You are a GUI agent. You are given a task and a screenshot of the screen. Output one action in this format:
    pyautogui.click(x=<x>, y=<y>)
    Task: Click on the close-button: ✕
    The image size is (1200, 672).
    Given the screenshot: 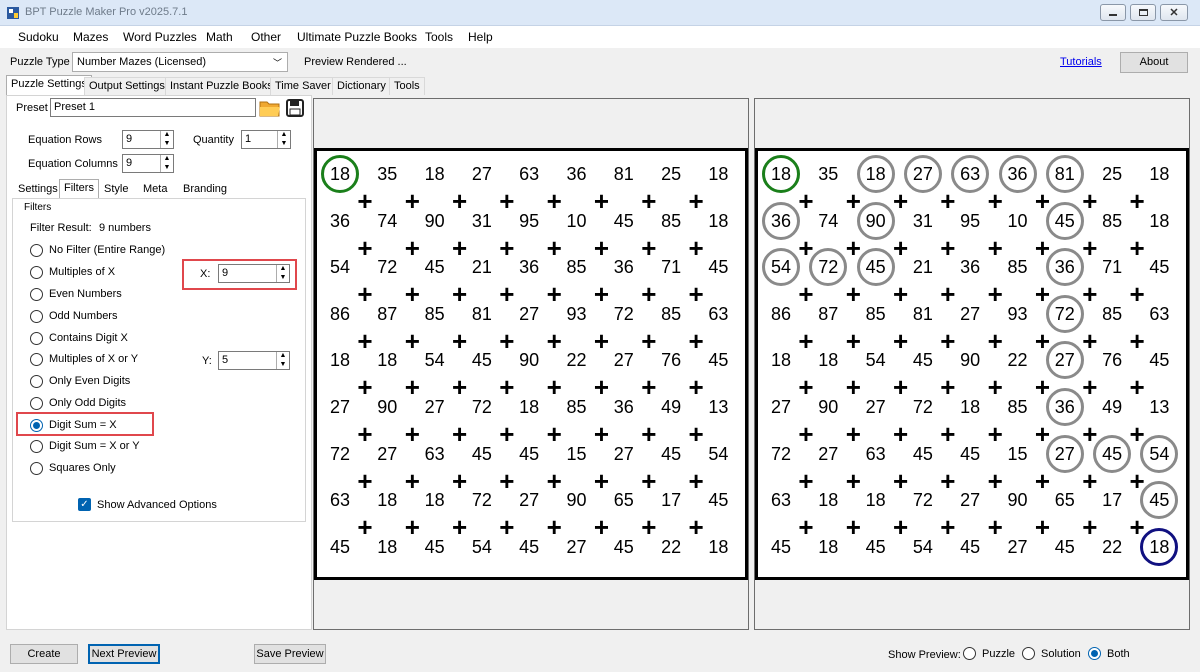 What is the action you would take?
    pyautogui.click(x=1174, y=12)
    